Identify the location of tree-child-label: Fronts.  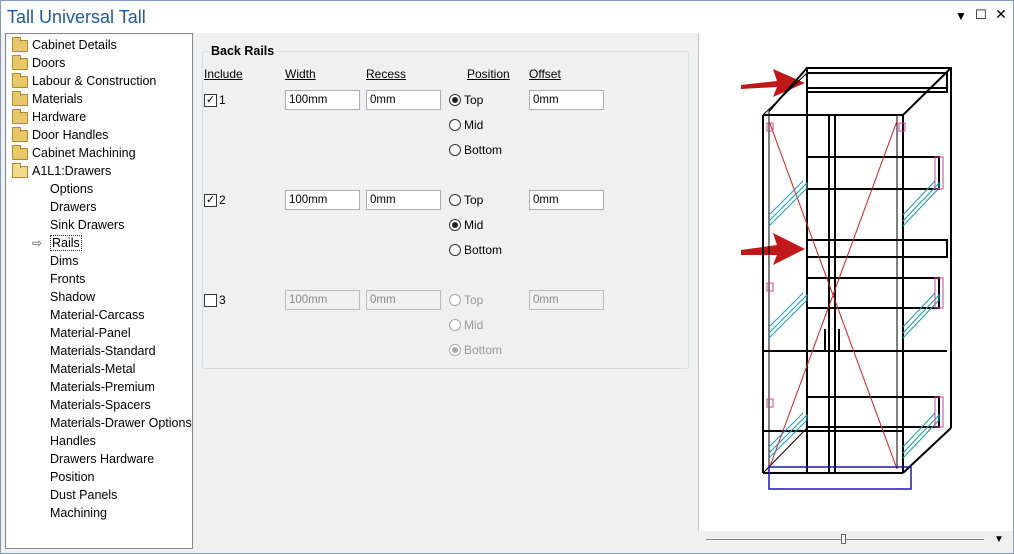
(68, 279).